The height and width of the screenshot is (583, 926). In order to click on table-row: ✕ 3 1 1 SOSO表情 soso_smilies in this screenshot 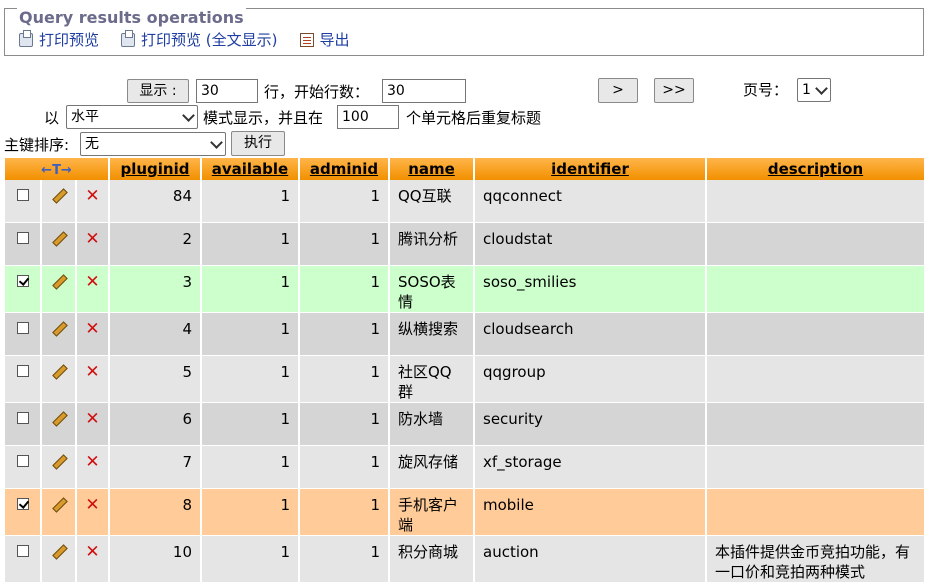, I will do `click(465, 289)`.